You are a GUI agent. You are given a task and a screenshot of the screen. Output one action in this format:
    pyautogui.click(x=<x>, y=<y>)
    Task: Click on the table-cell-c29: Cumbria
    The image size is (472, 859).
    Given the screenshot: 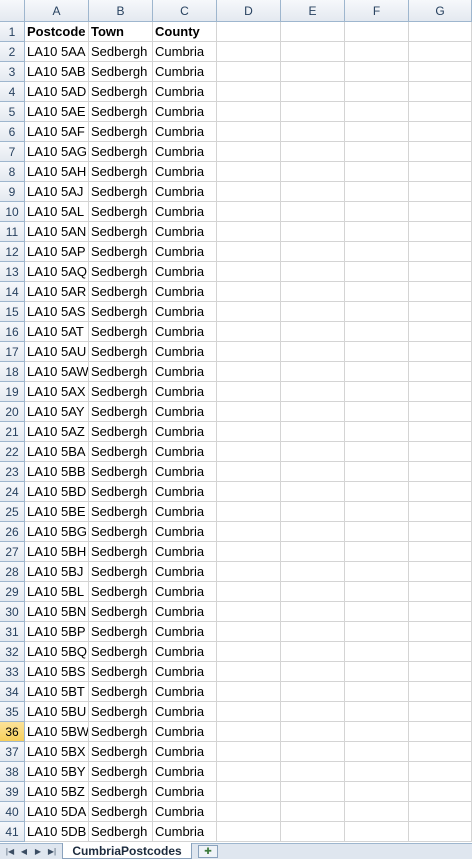 What is the action you would take?
    pyautogui.click(x=185, y=592)
    